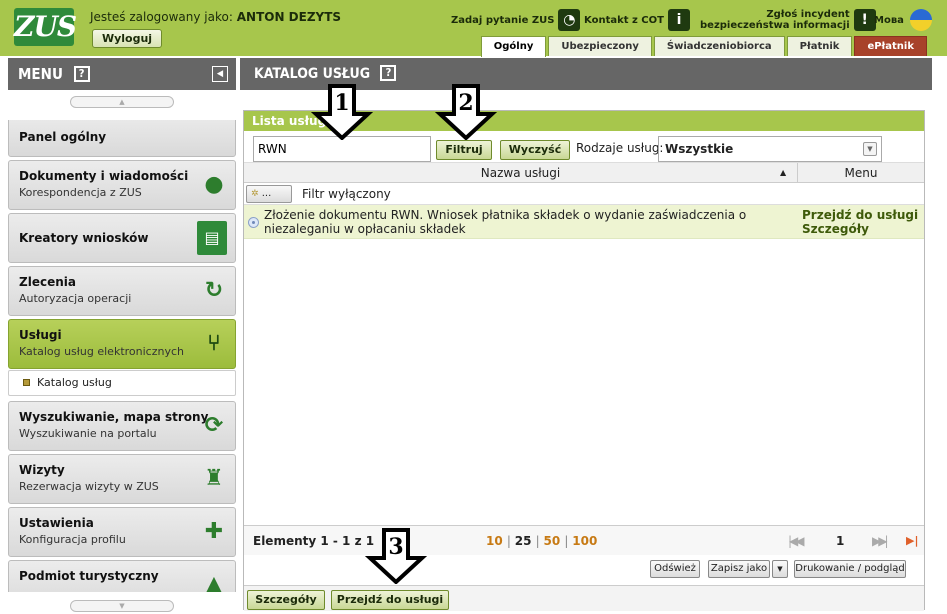  What do you see at coordinates (584, 541) in the screenshot?
I see `page-size-100: 100` at bounding box center [584, 541].